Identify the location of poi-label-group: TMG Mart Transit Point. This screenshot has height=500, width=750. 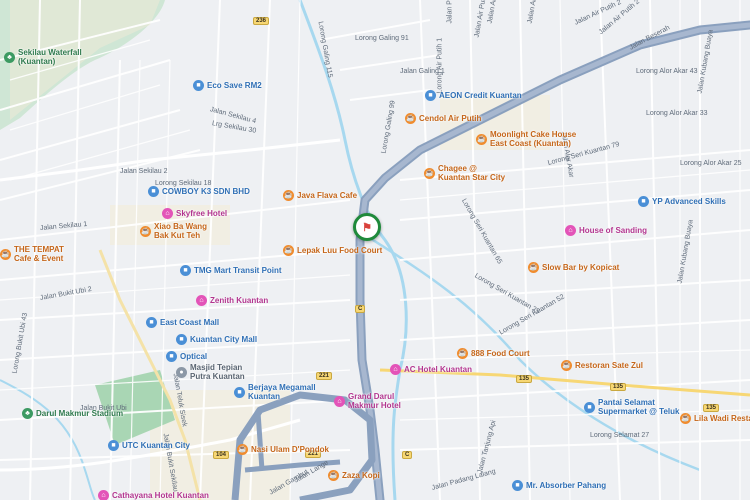
(238, 270).